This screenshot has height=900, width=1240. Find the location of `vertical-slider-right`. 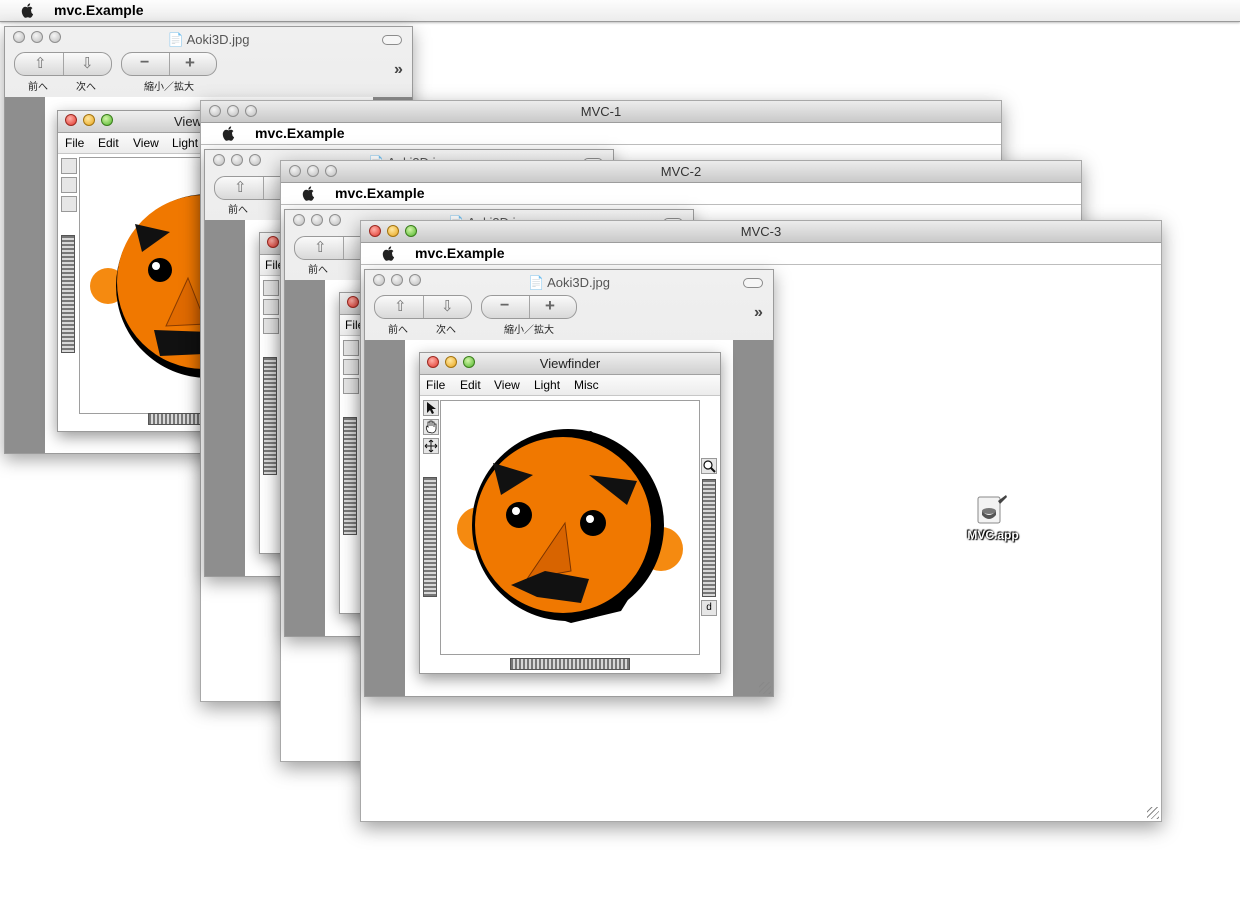

vertical-slider-right is located at coordinates (709, 538).